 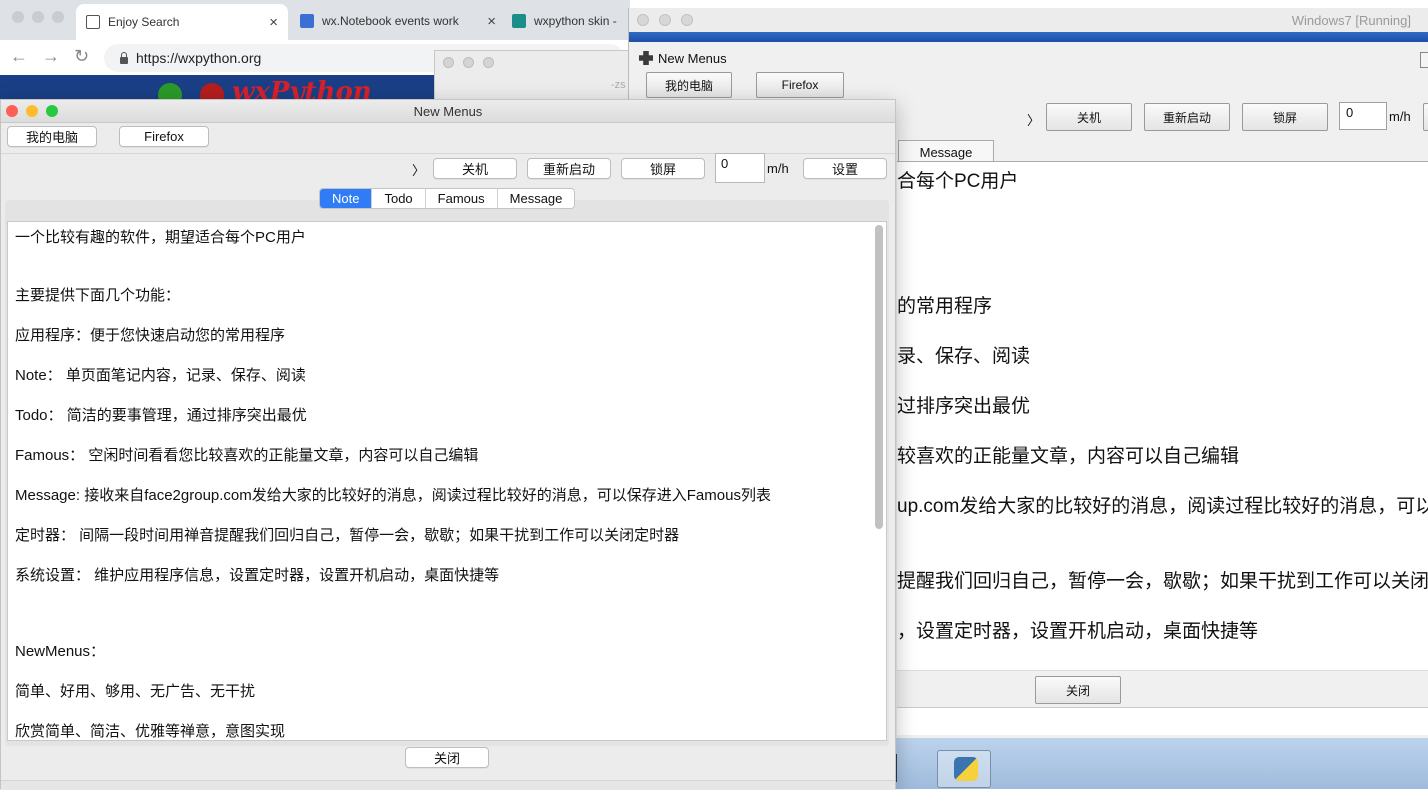 I want to click on browser-tab-label: wx.Notebook events work, so click(x=390, y=21).